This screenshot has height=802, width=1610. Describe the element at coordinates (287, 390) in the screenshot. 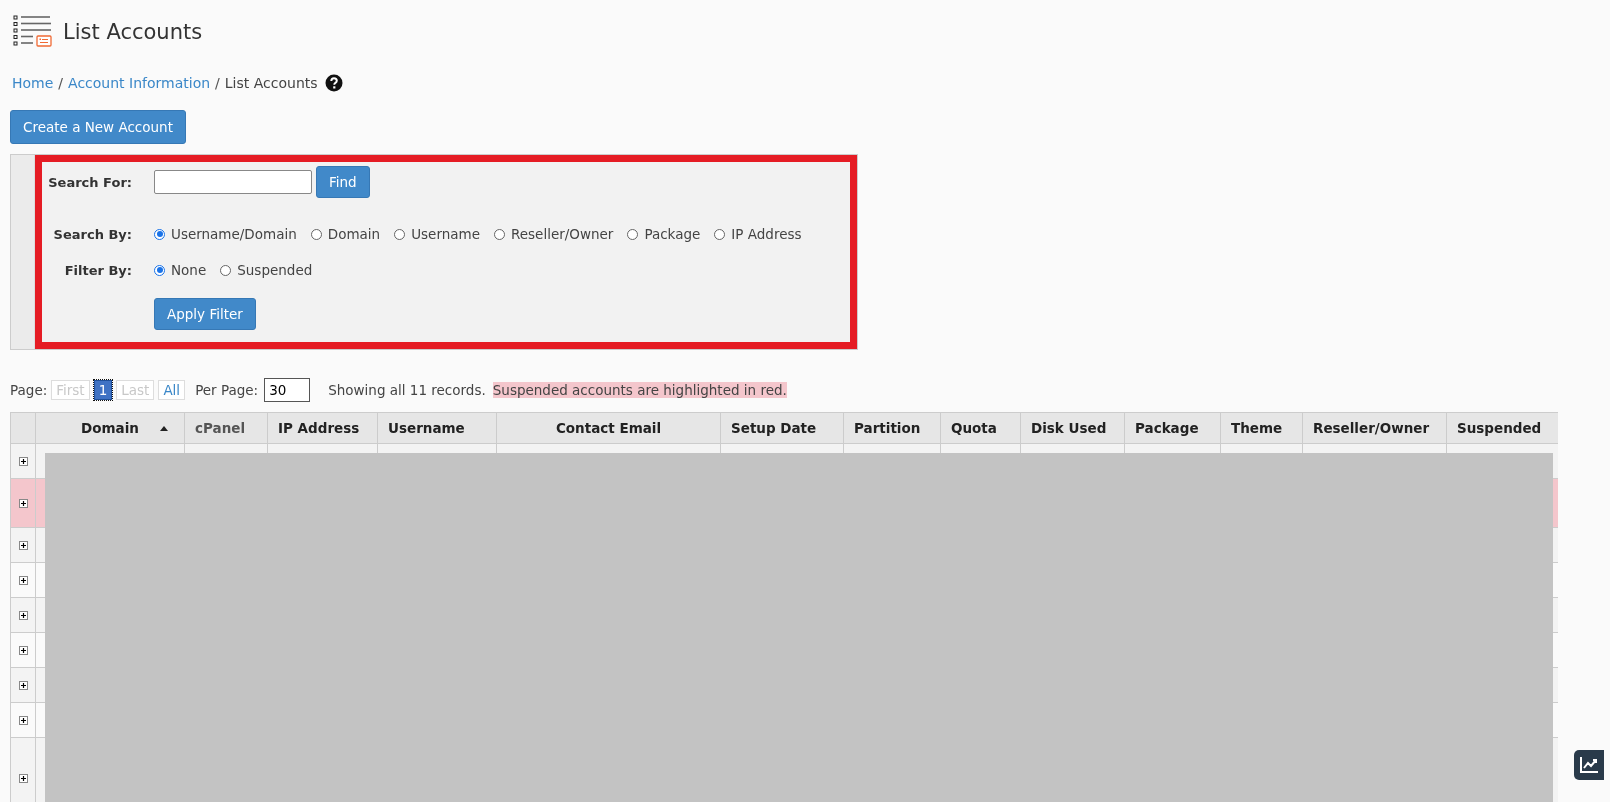

I see `per-page-field: 30` at that location.